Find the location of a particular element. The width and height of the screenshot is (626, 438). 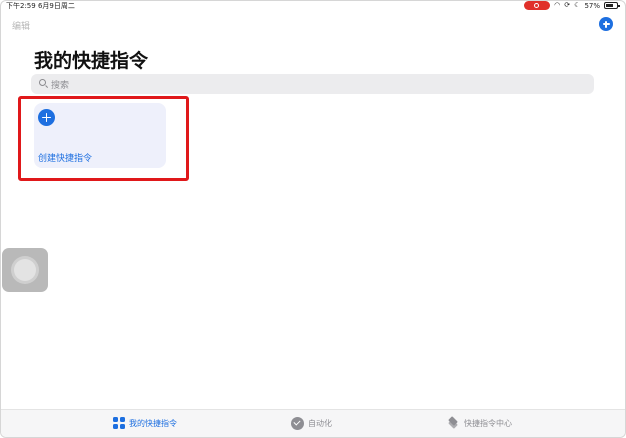

status-time: 下午2:59 6月9日周二 is located at coordinates (40, 6).